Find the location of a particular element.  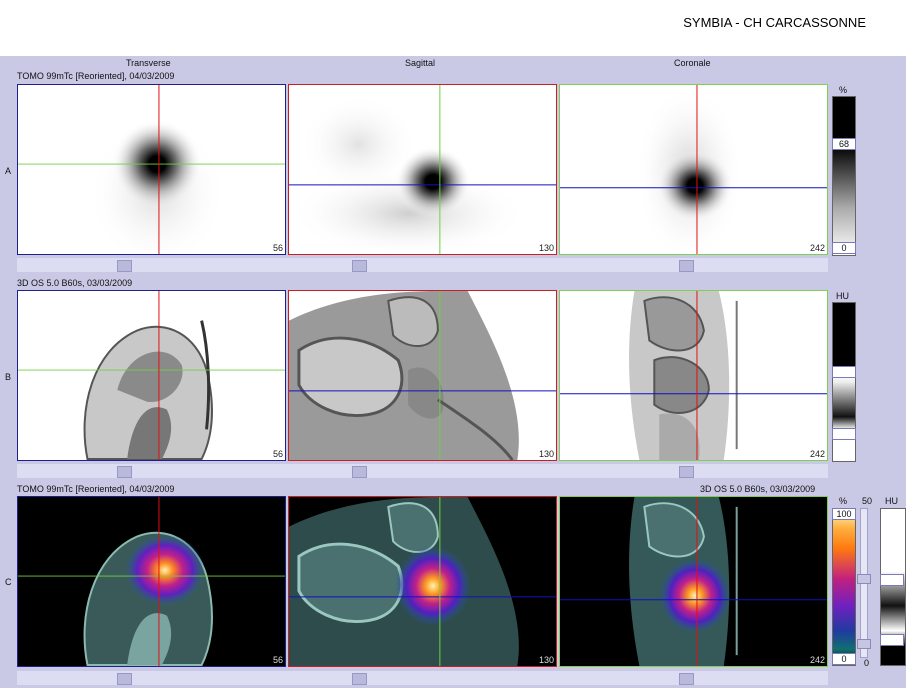

ct-sagittal-image is located at coordinates (422, 375).